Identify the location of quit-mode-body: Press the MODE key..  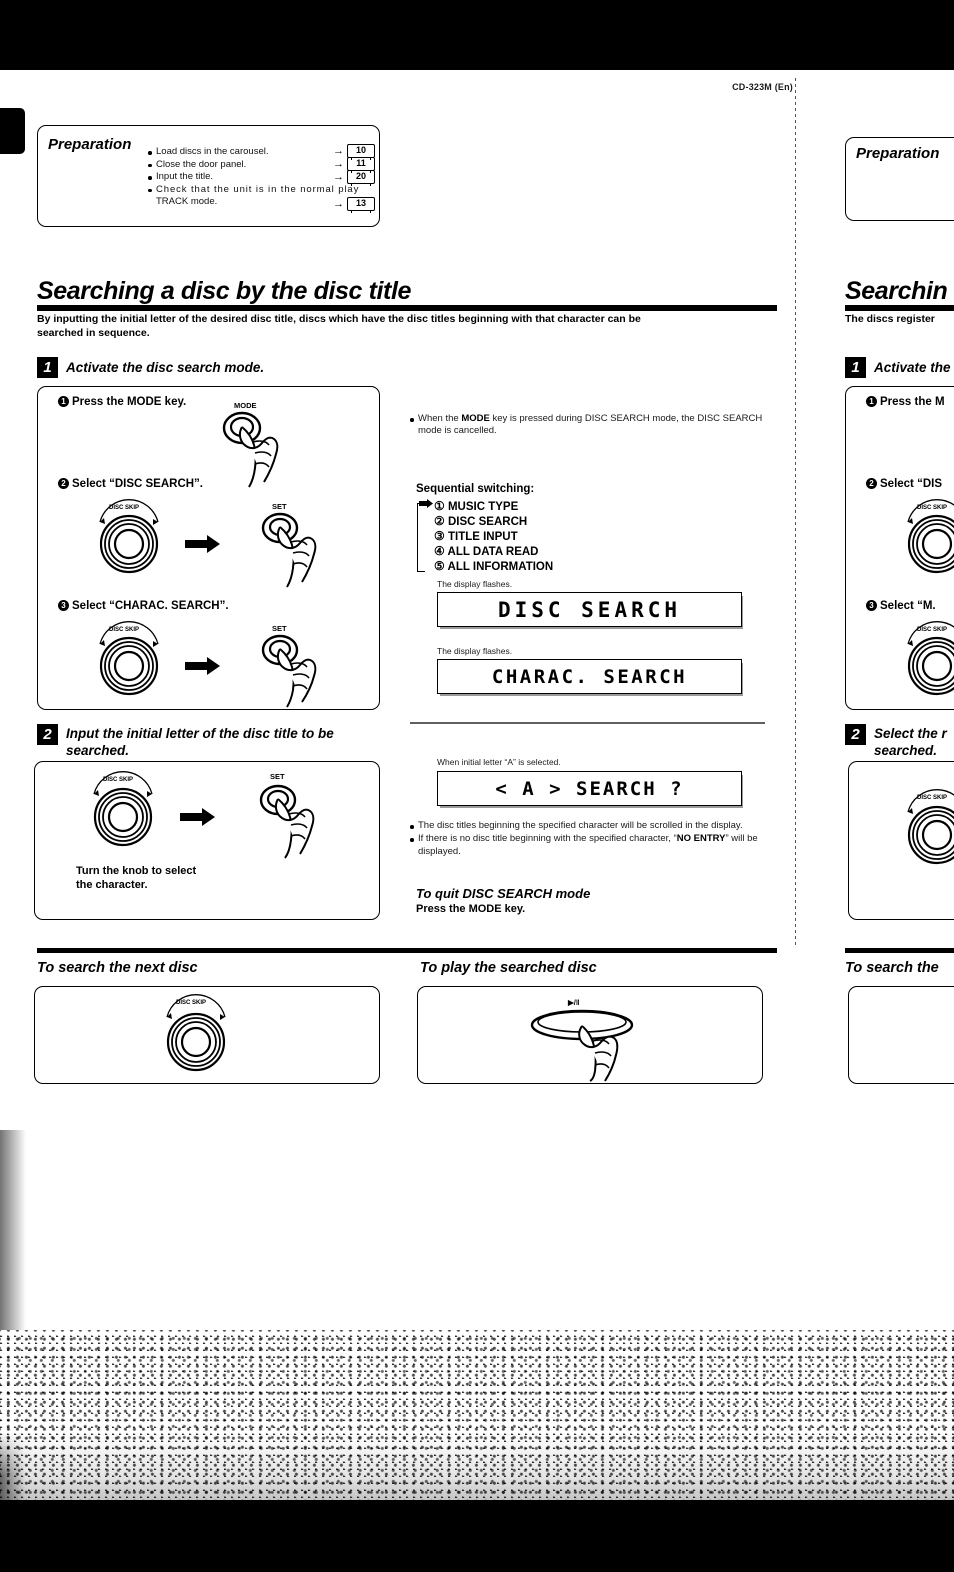
(471, 909).